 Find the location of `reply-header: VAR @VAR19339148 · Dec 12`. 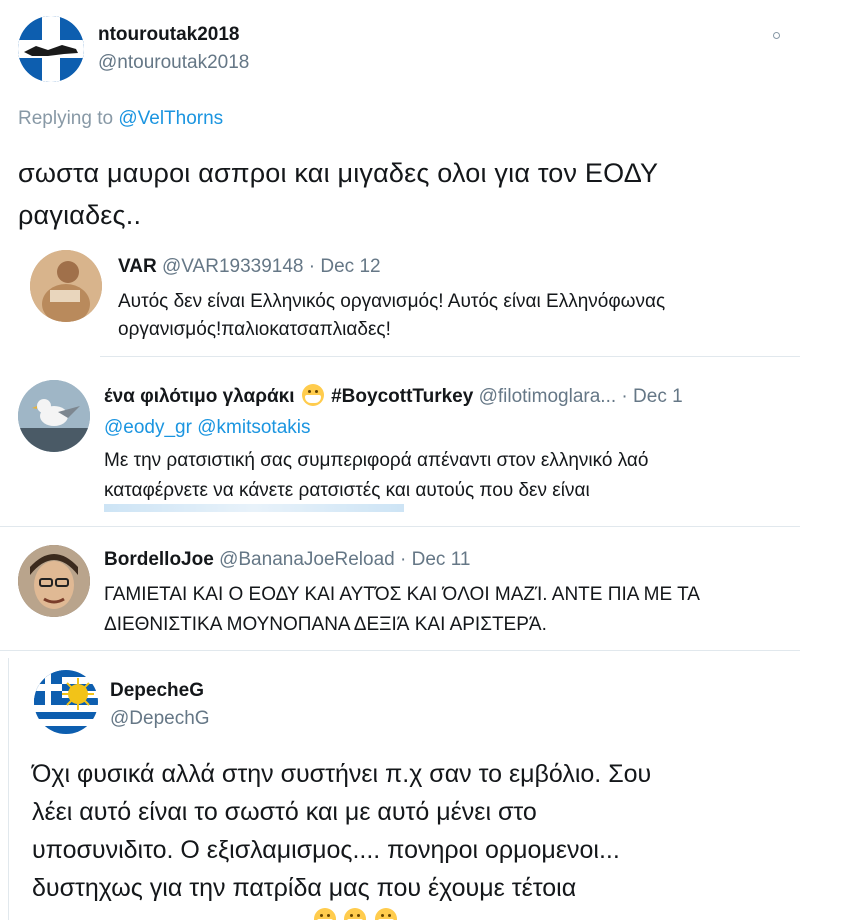

reply-header: VAR @VAR19339148 · Dec 12 is located at coordinates (249, 267).